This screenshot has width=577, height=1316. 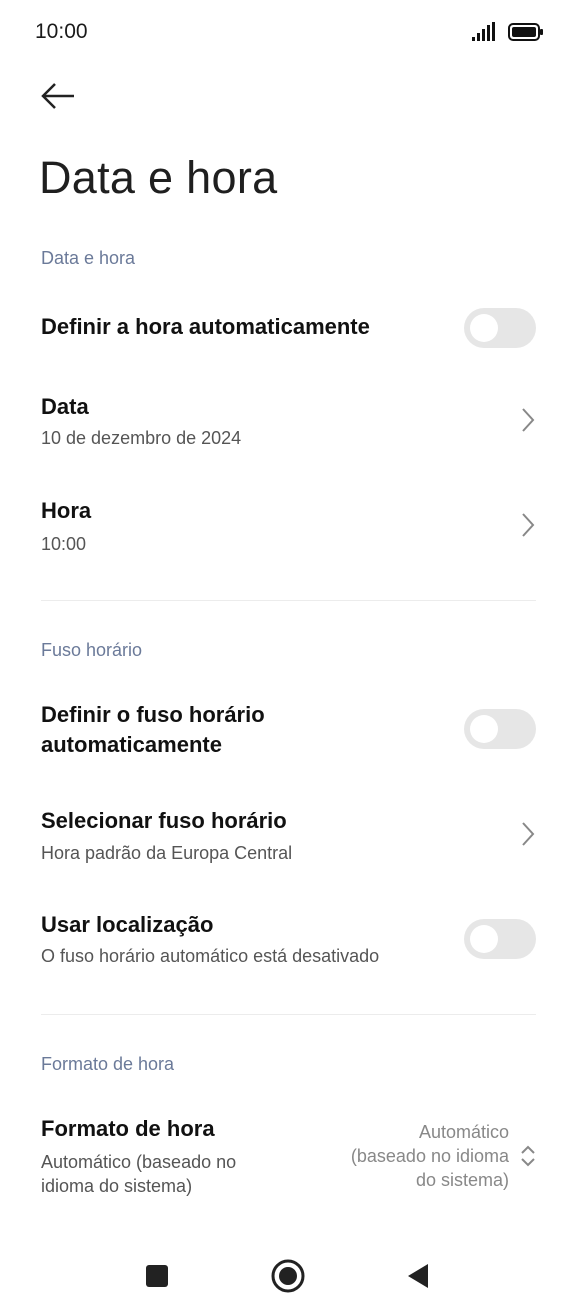 What do you see at coordinates (288, 422) in the screenshot?
I see `date-row: Data 10 de dezembro de 2024` at bounding box center [288, 422].